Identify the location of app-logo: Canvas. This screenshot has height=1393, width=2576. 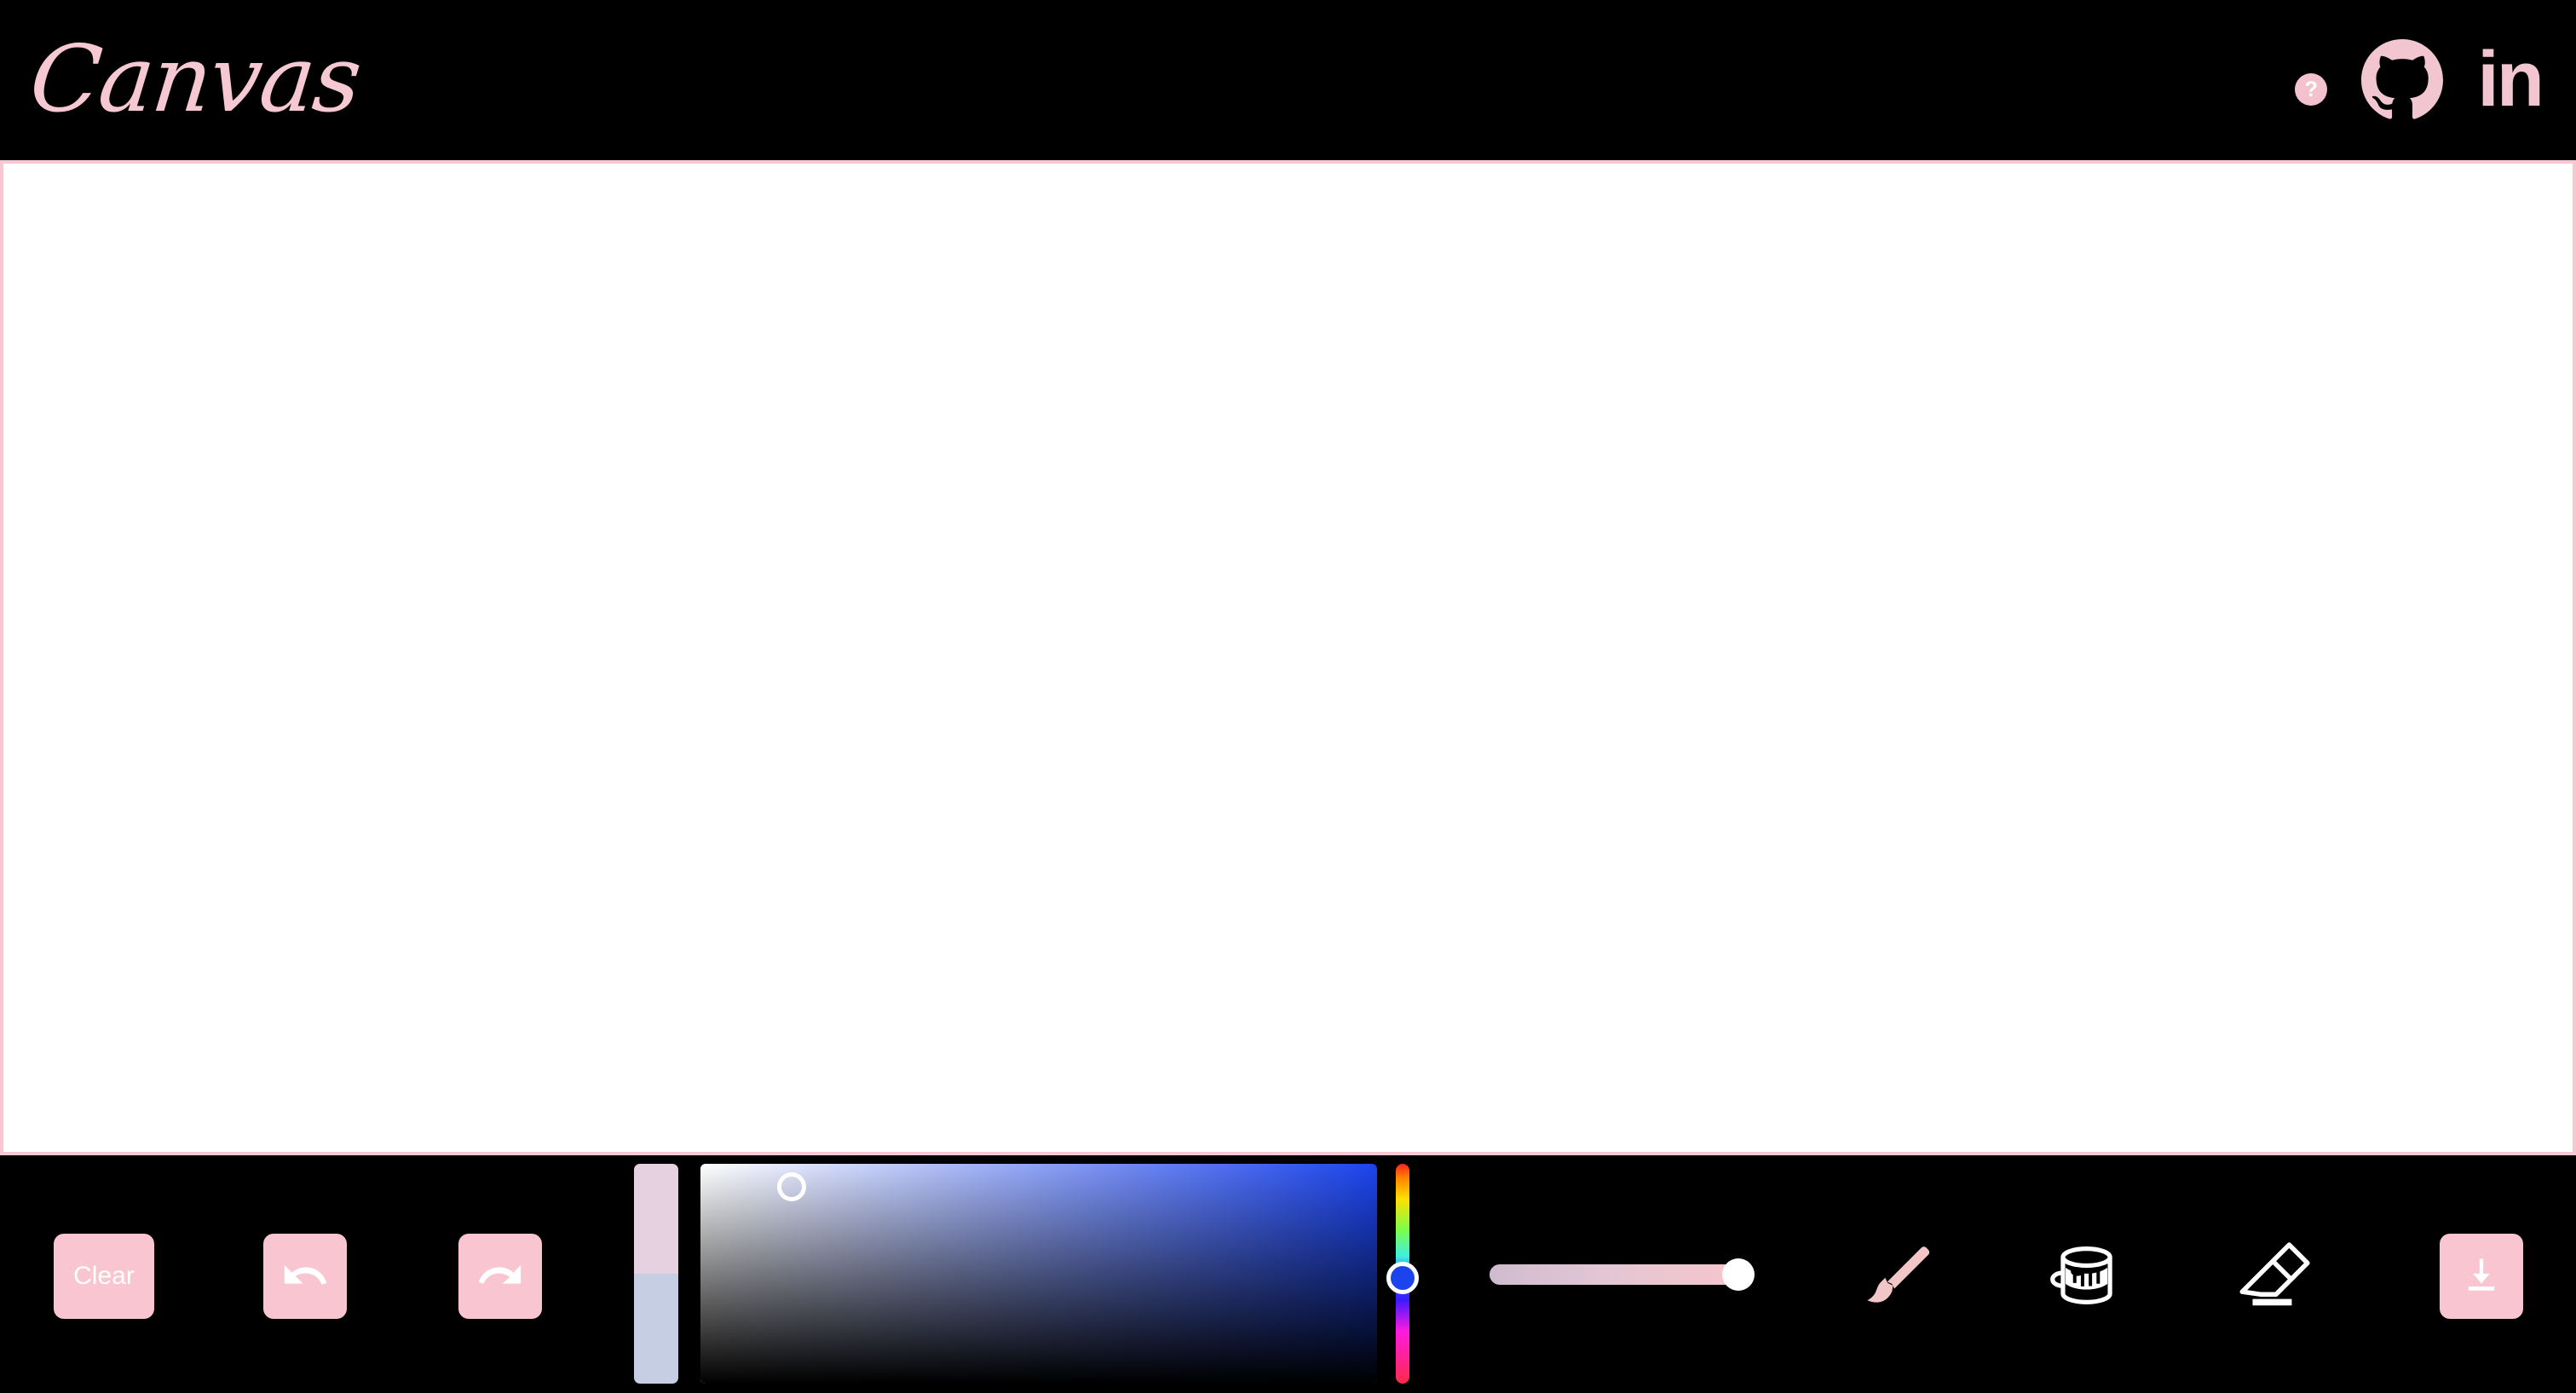
(195, 79).